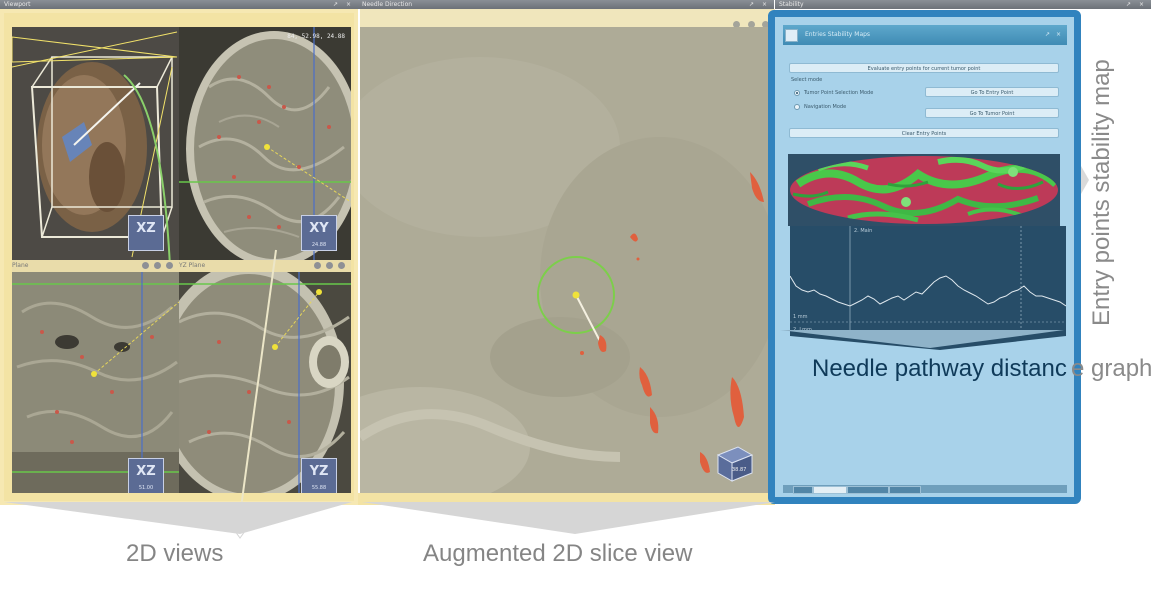 This screenshot has width=1151, height=599. I want to click on caption-needle-pathway-graph-tail: e graph, so click(1111, 368).